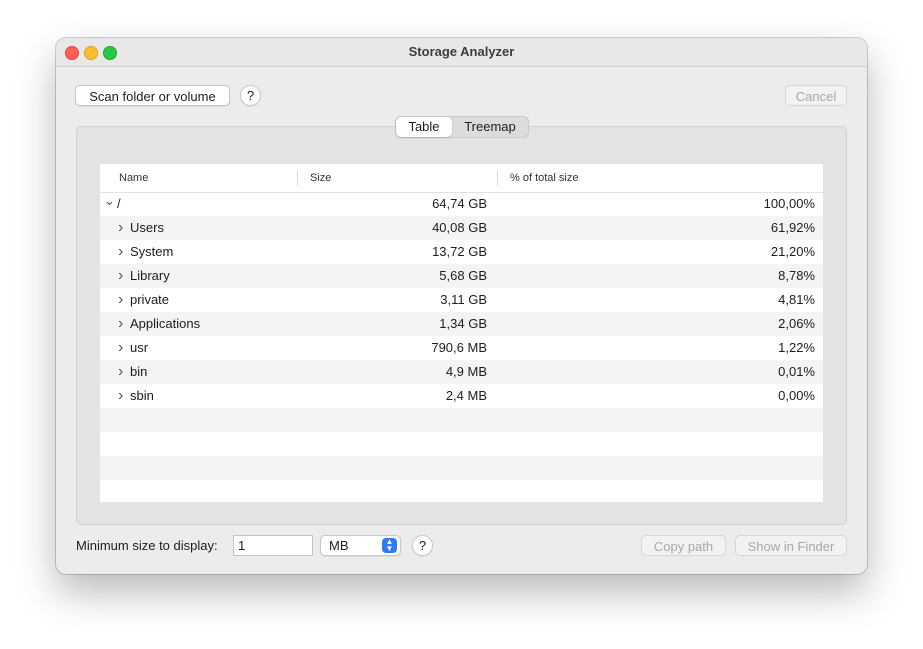 The image size is (923, 649). Describe the element at coordinates (152, 251) in the screenshot. I see `row-name: System` at that location.